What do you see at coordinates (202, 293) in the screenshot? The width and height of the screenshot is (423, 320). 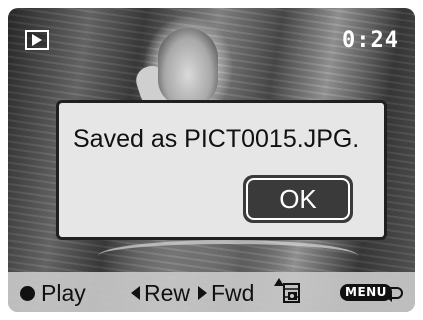 I see `right-arrow-icon` at bounding box center [202, 293].